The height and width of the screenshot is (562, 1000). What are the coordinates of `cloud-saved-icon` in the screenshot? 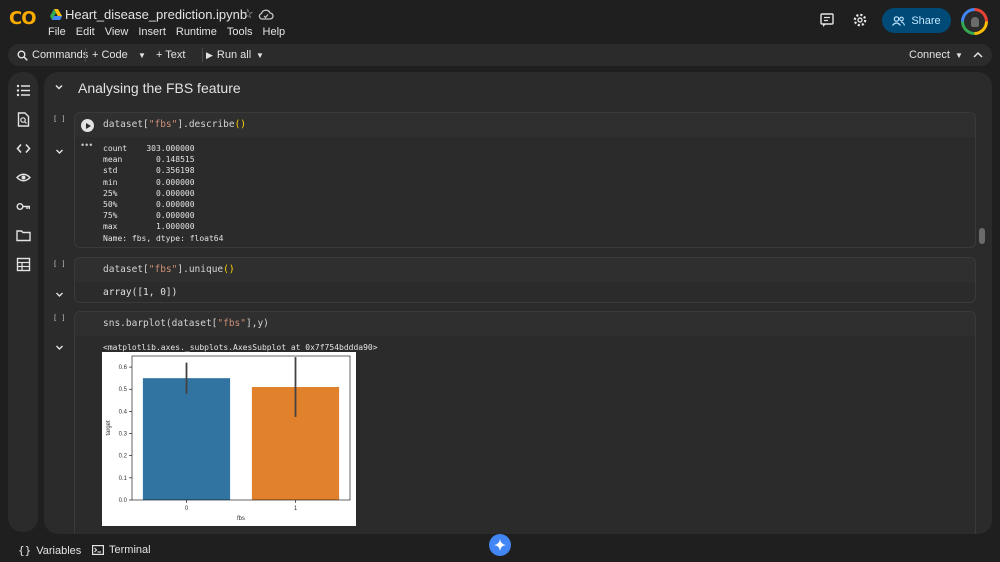 It's located at (266, 14).